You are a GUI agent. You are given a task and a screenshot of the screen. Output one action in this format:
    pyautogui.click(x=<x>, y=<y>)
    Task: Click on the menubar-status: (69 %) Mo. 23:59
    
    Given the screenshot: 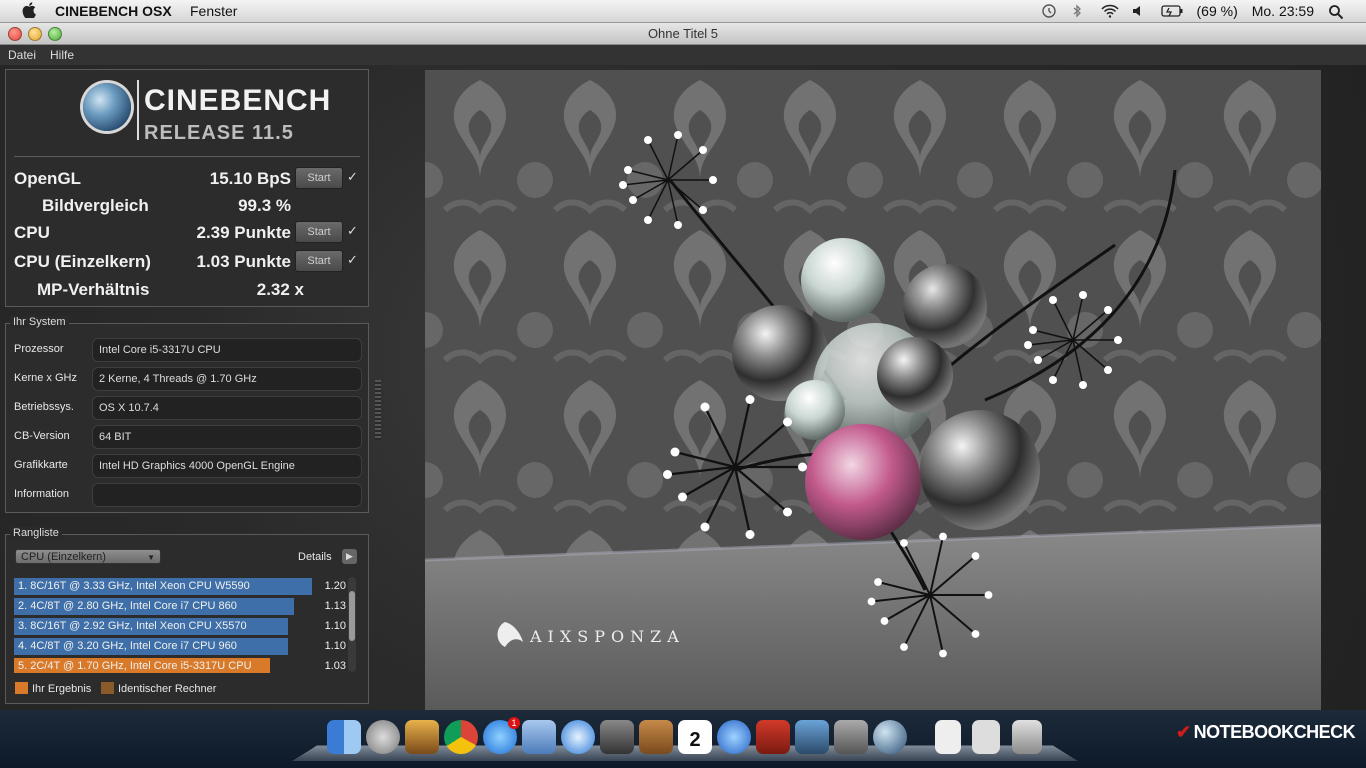 What is the action you would take?
    pyautogui.click(x=1203, y=11)
    